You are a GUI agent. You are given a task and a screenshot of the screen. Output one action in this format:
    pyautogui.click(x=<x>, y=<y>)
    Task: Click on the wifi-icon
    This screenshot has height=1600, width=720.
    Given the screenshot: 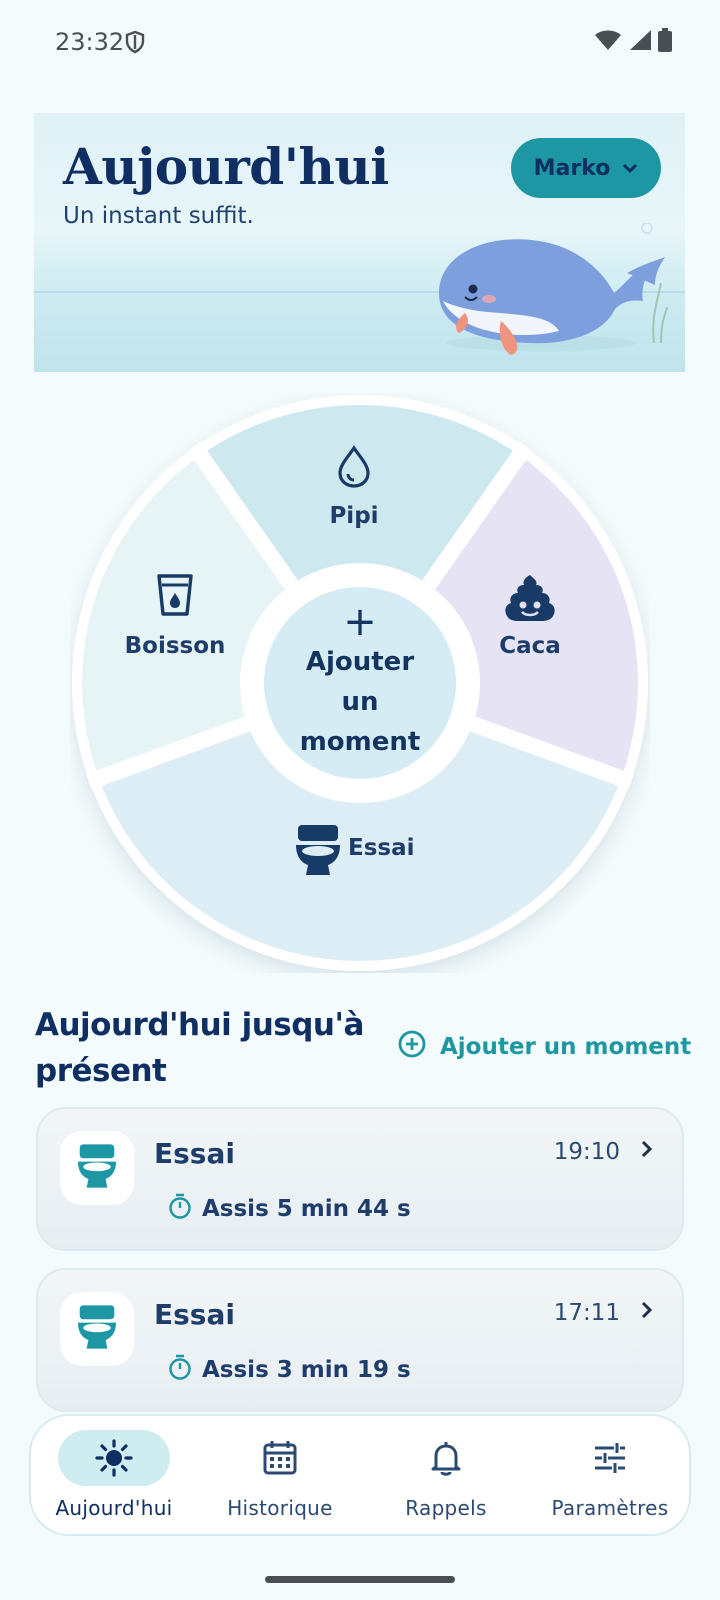 What is the action you would take?
    pyautogui.click(x=608, y=42)
    